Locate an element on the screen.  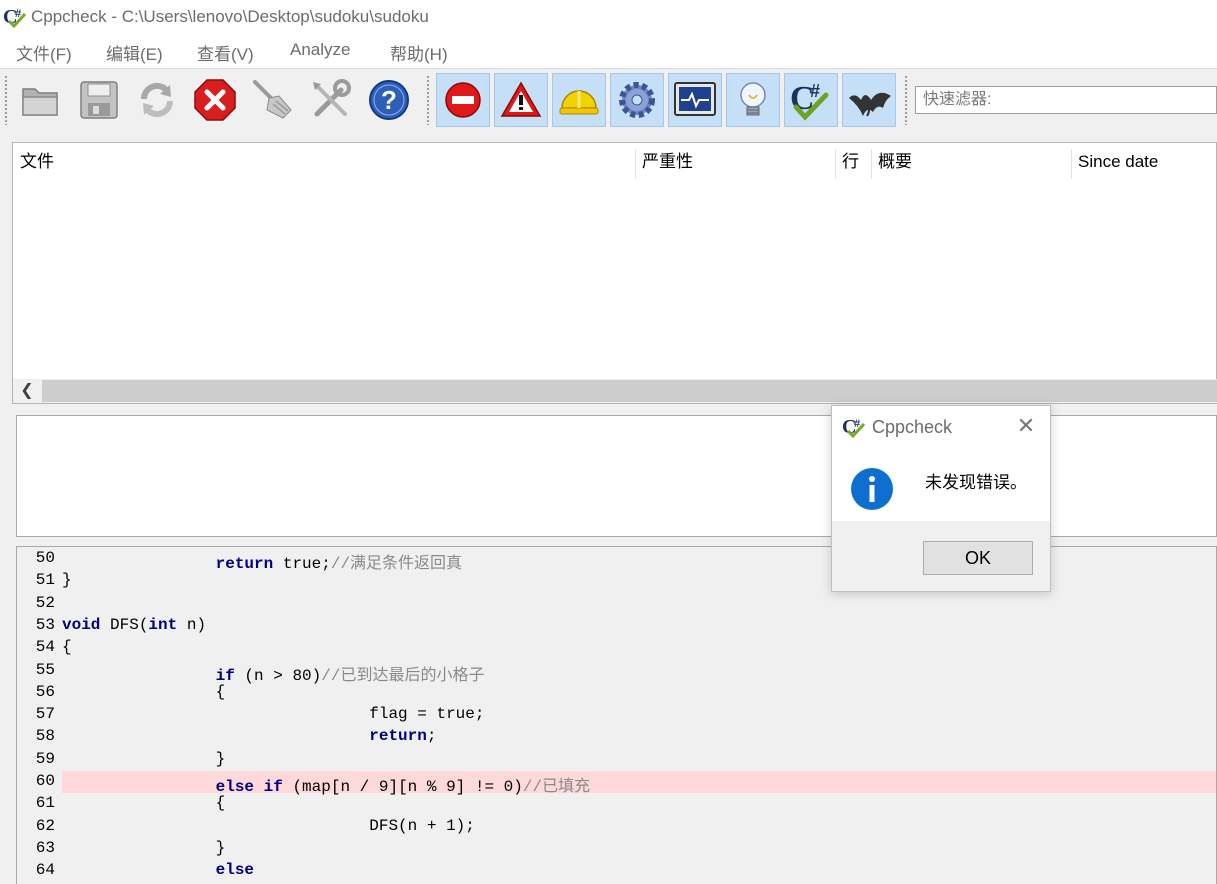
style-filter-icon is located at coordinates (579, 102).